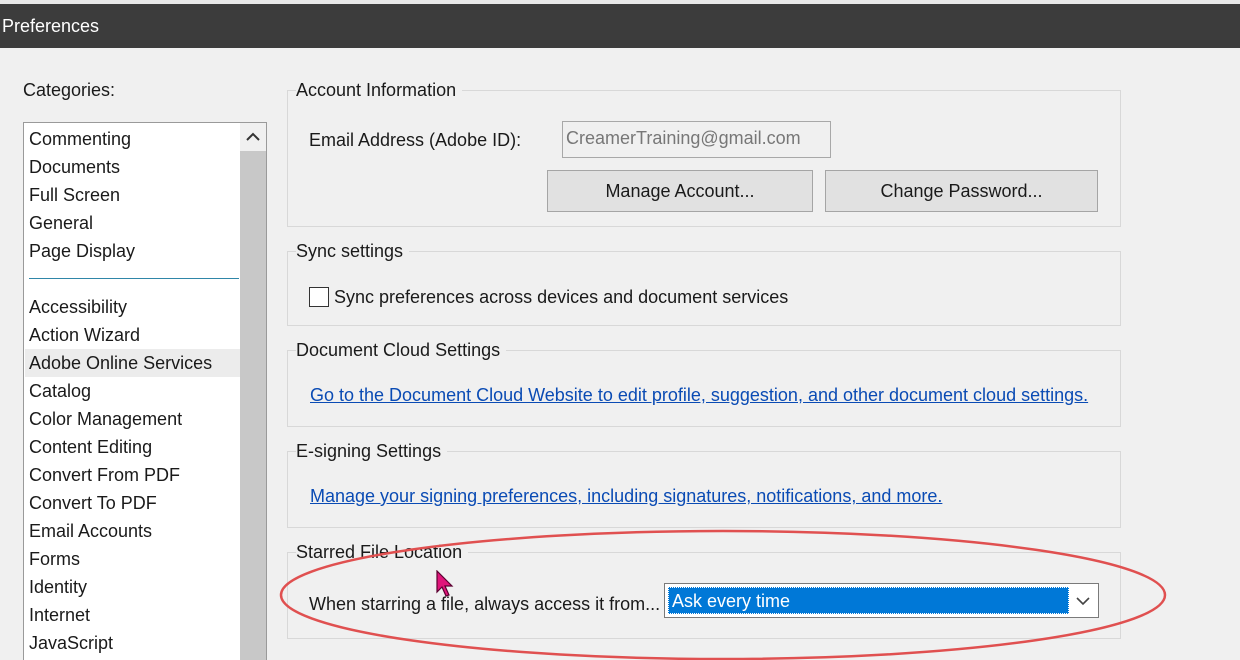 Image resolution: width=1240 pixels, height=660 pixels. What do you see at coordinates (132, 419) in the screenshot?
I see `category-item: Color Management` at bounding box center [132, 419].